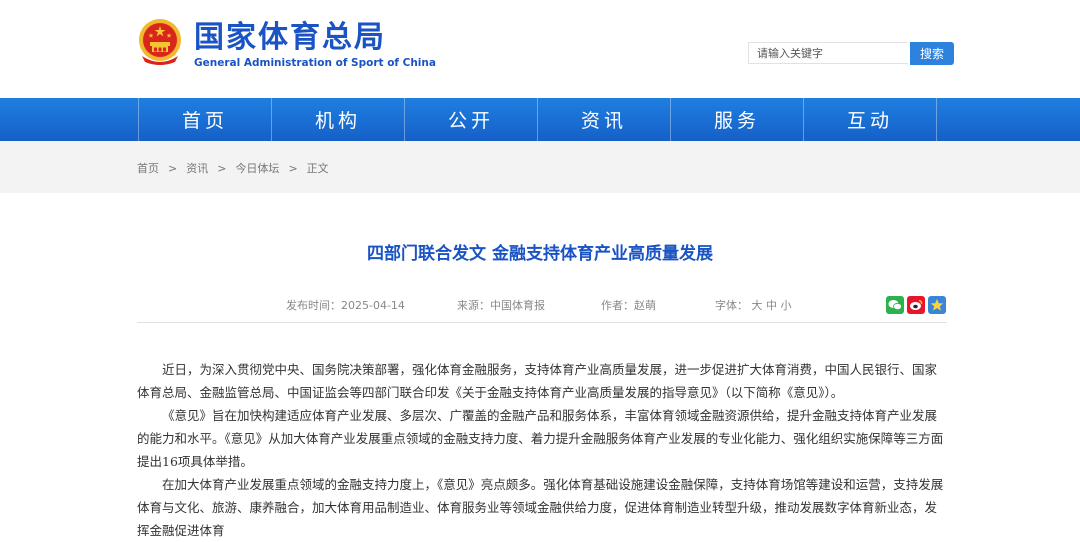 The image size is (1080, 542). I want to click on article-title: 四部门联合发文 金融支持体育产业高质量发展, so click(540, 254).